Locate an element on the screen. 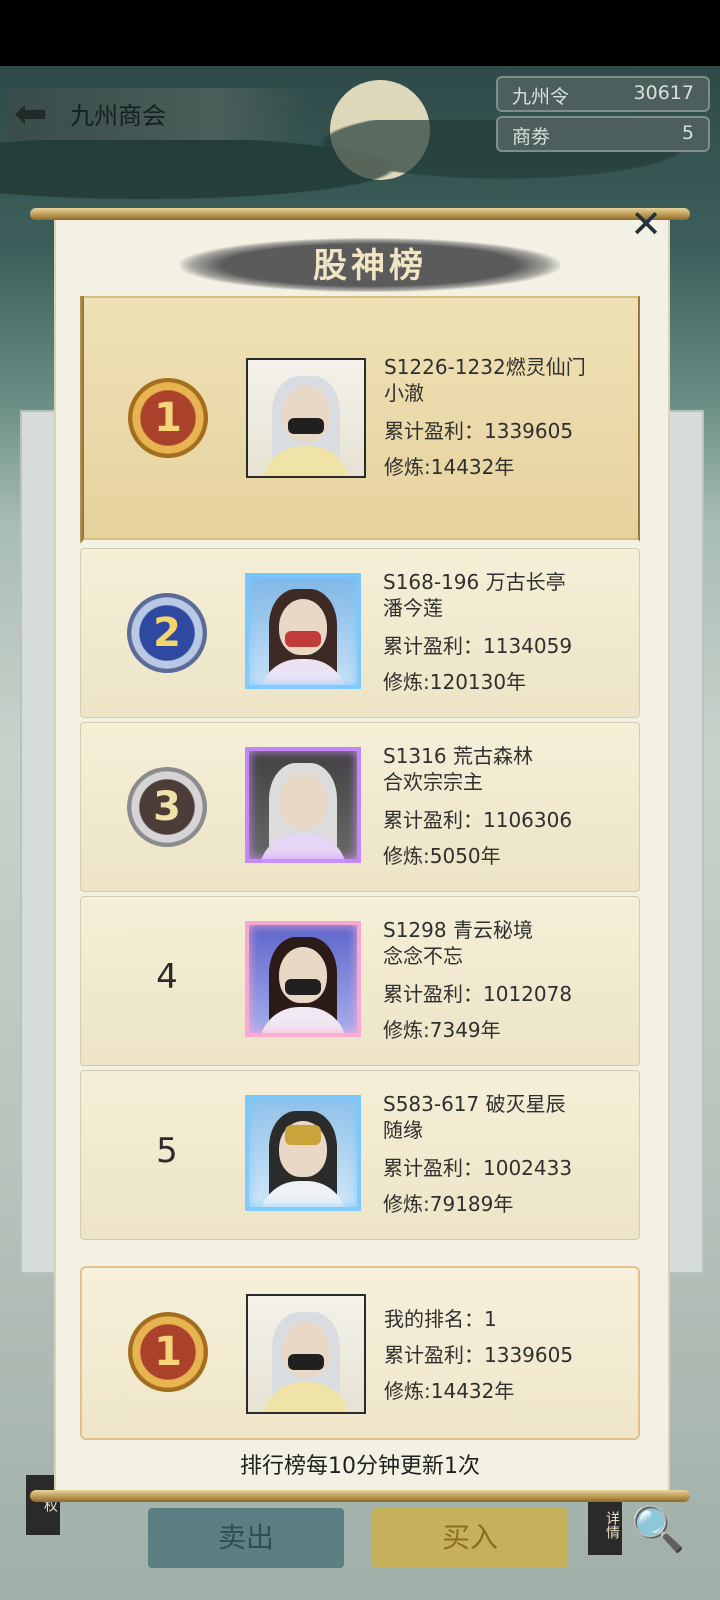  profit-value: 1106306 is located at coordinates (528, 820).